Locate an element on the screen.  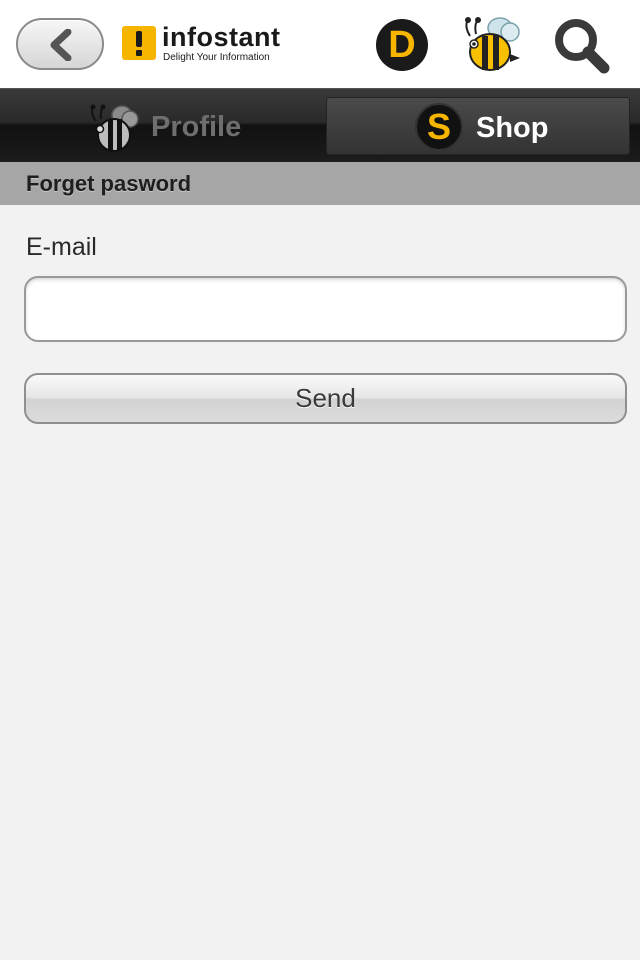
exclamation-logo-icon is located at coordinates (139, 43).